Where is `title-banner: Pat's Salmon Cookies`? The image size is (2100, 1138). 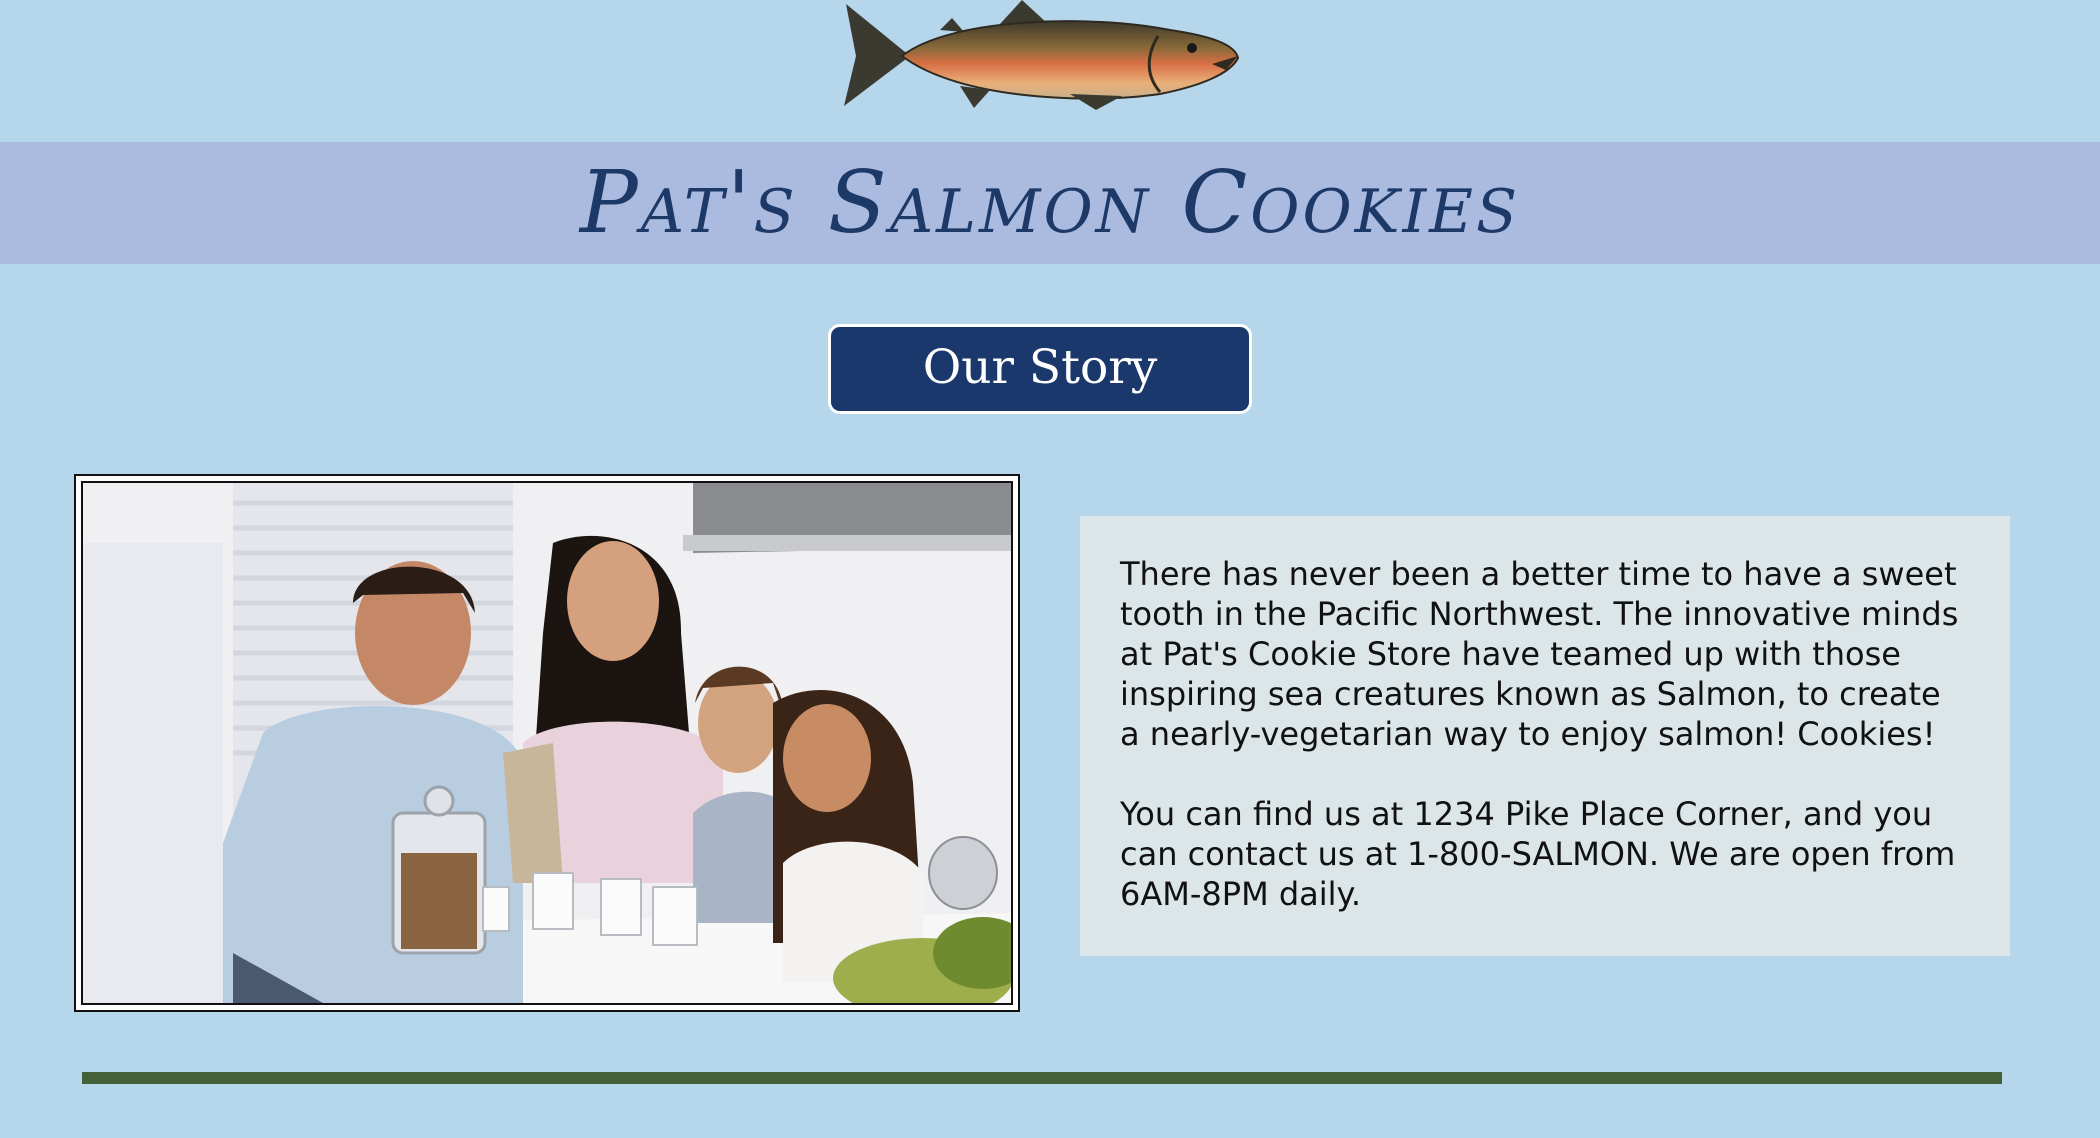 title-banner: Pat's Salmon Cookies is located at coordinates (1050, 203).